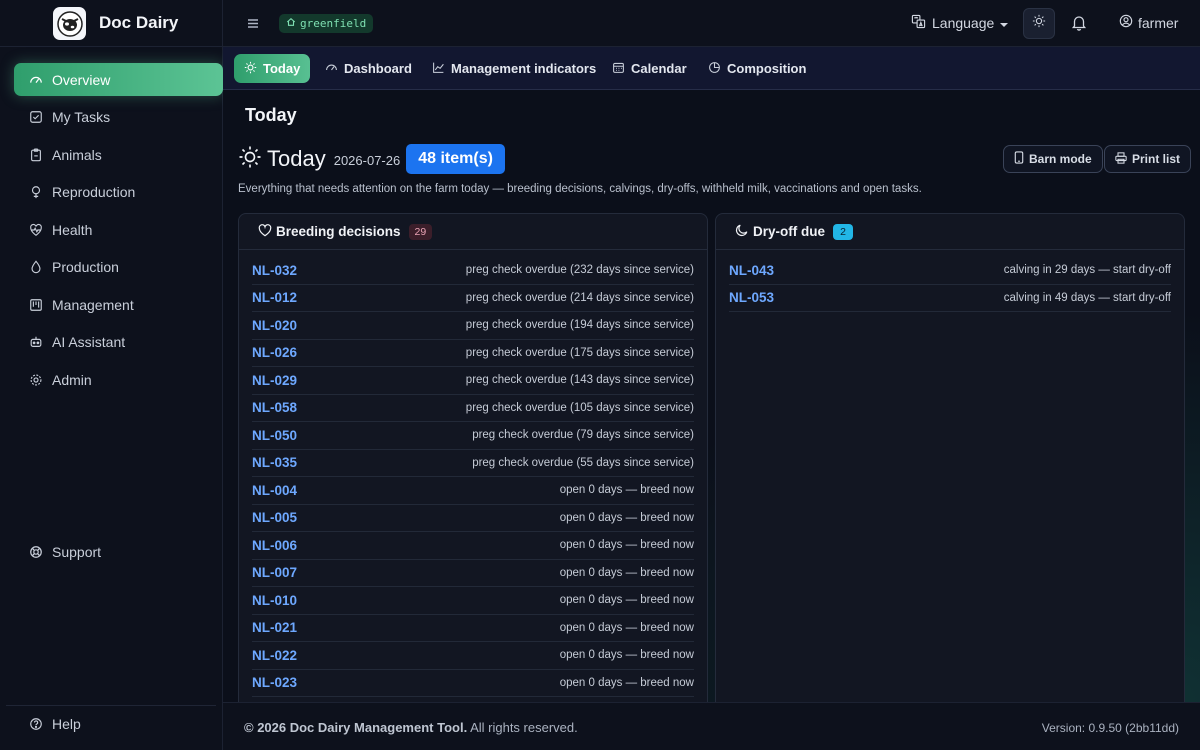  Describe the element at coordinates (473, 232) in the screenshot. I see `card-header: Breeding decisions 29` at that location.